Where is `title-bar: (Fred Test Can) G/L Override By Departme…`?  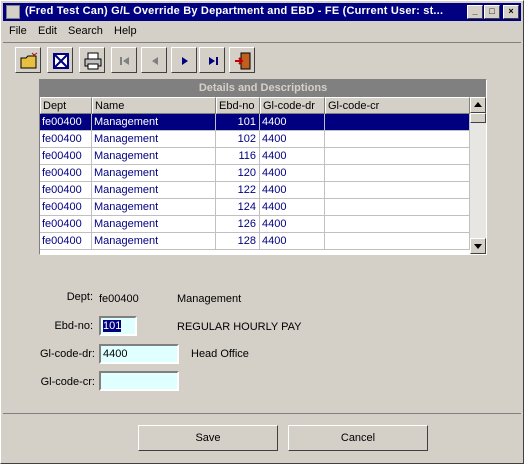 title-bar: (Fred Test Can) G/L Override By Departme… is located at coordinates (262, 12).